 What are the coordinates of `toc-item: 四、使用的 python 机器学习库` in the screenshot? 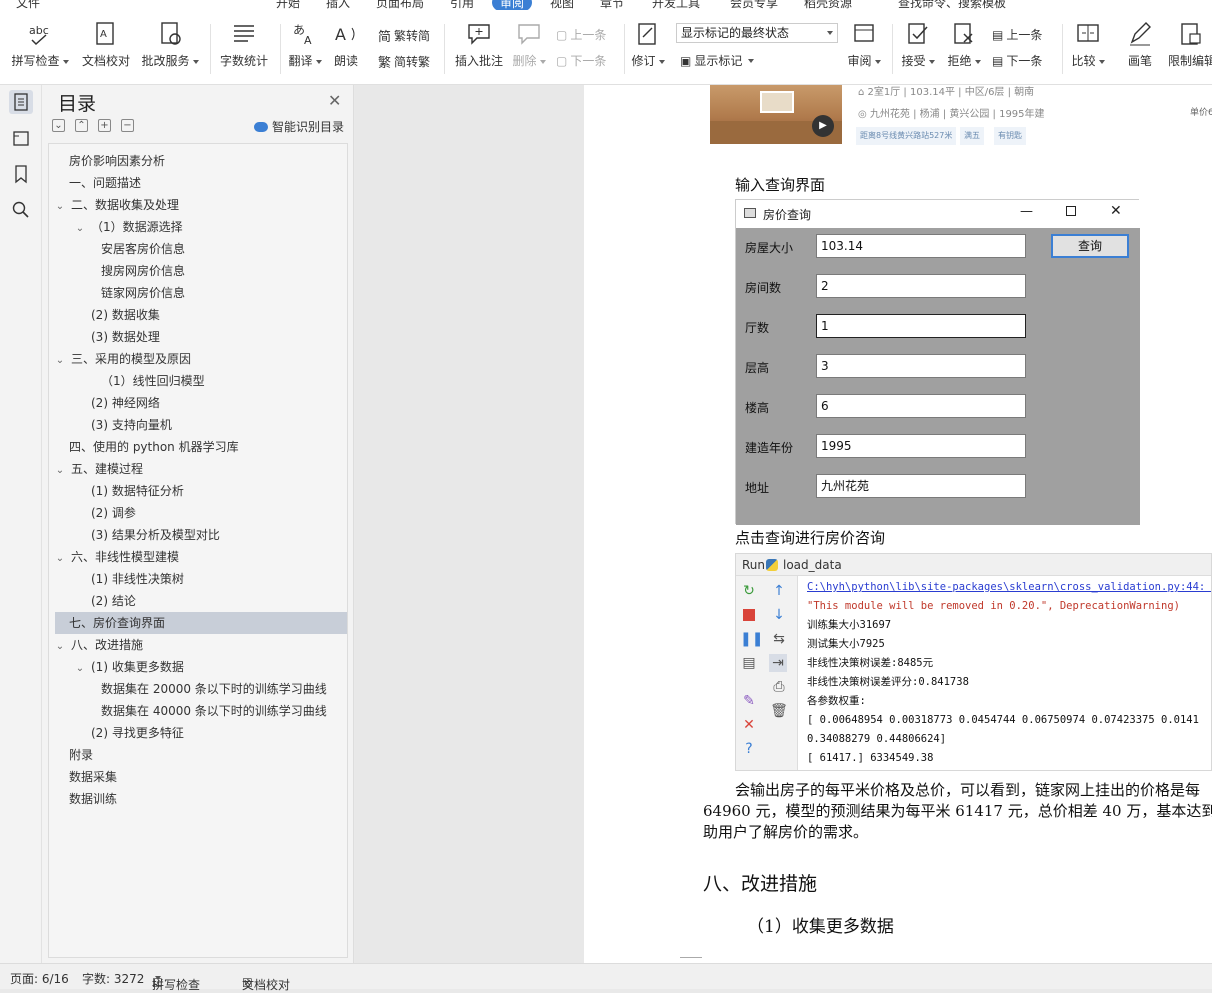 It's located at (201, 447).